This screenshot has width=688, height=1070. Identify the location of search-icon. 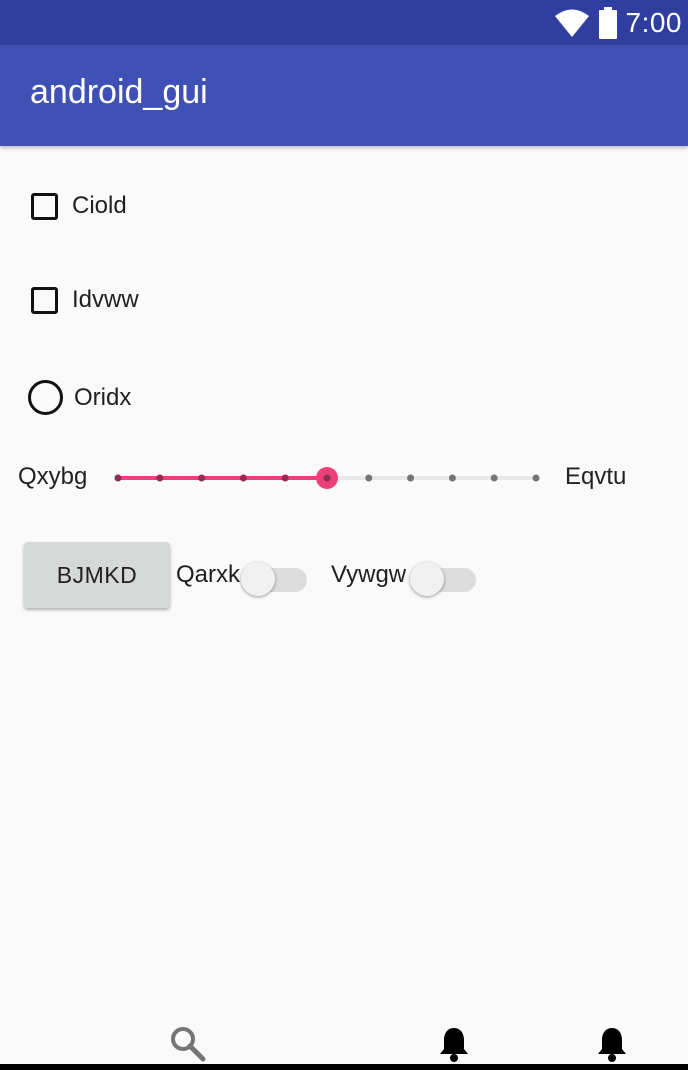
(188, 1044).